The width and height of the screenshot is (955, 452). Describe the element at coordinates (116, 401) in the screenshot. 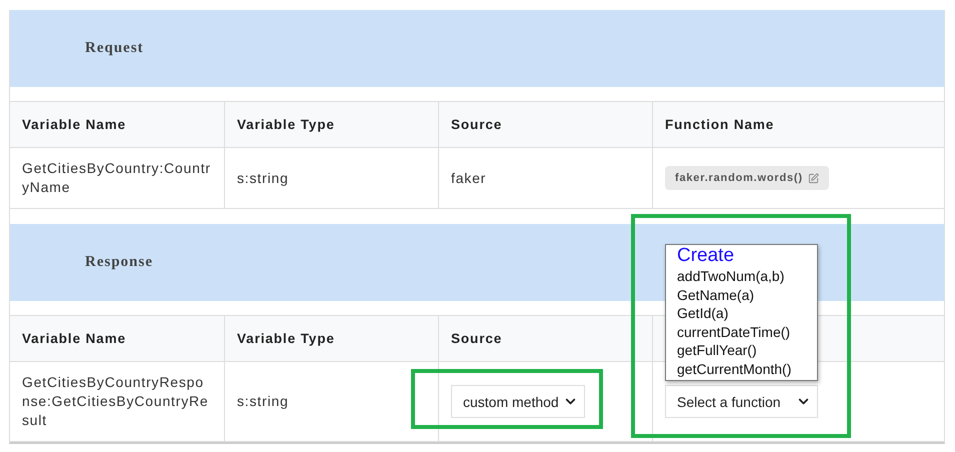

I see `variable-name: GetCitiesByCountryResponse:GetCitiesByCountryResult` at that location.